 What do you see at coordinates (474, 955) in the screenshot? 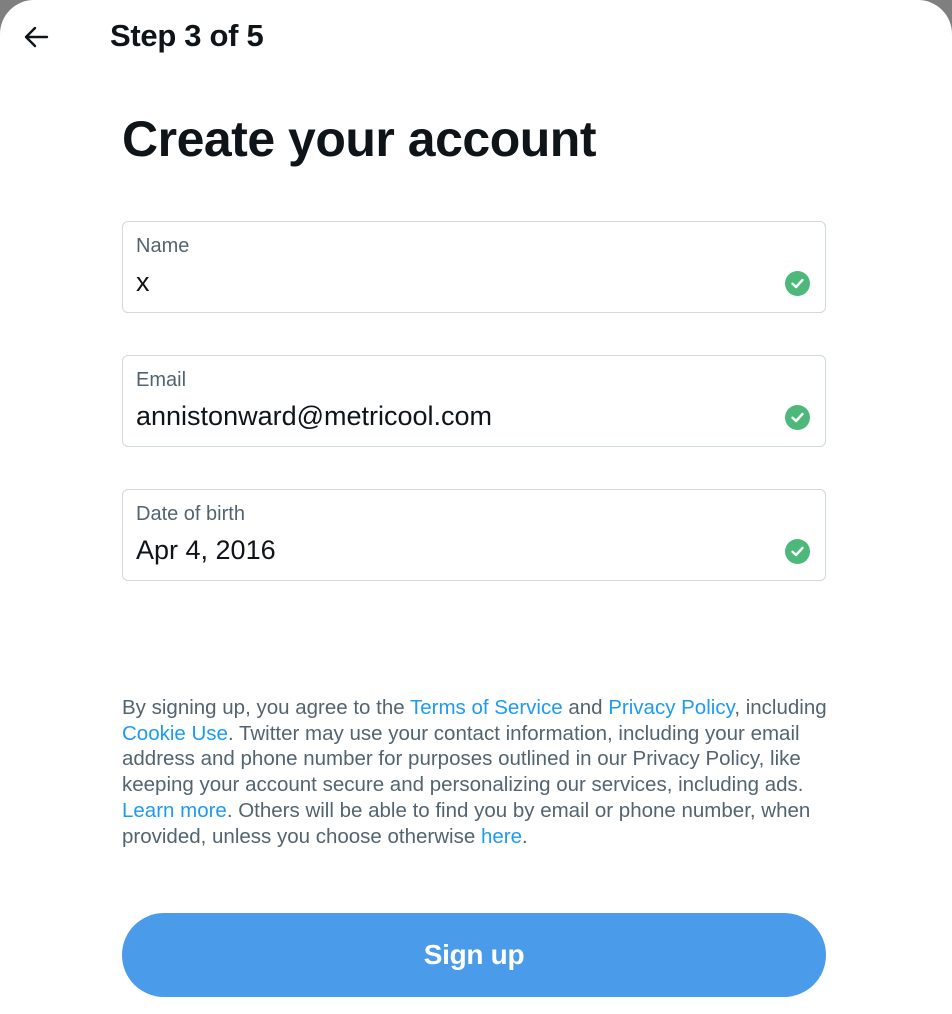
I see `sign-up-button: Sign up` at bounding box center [474, 955].